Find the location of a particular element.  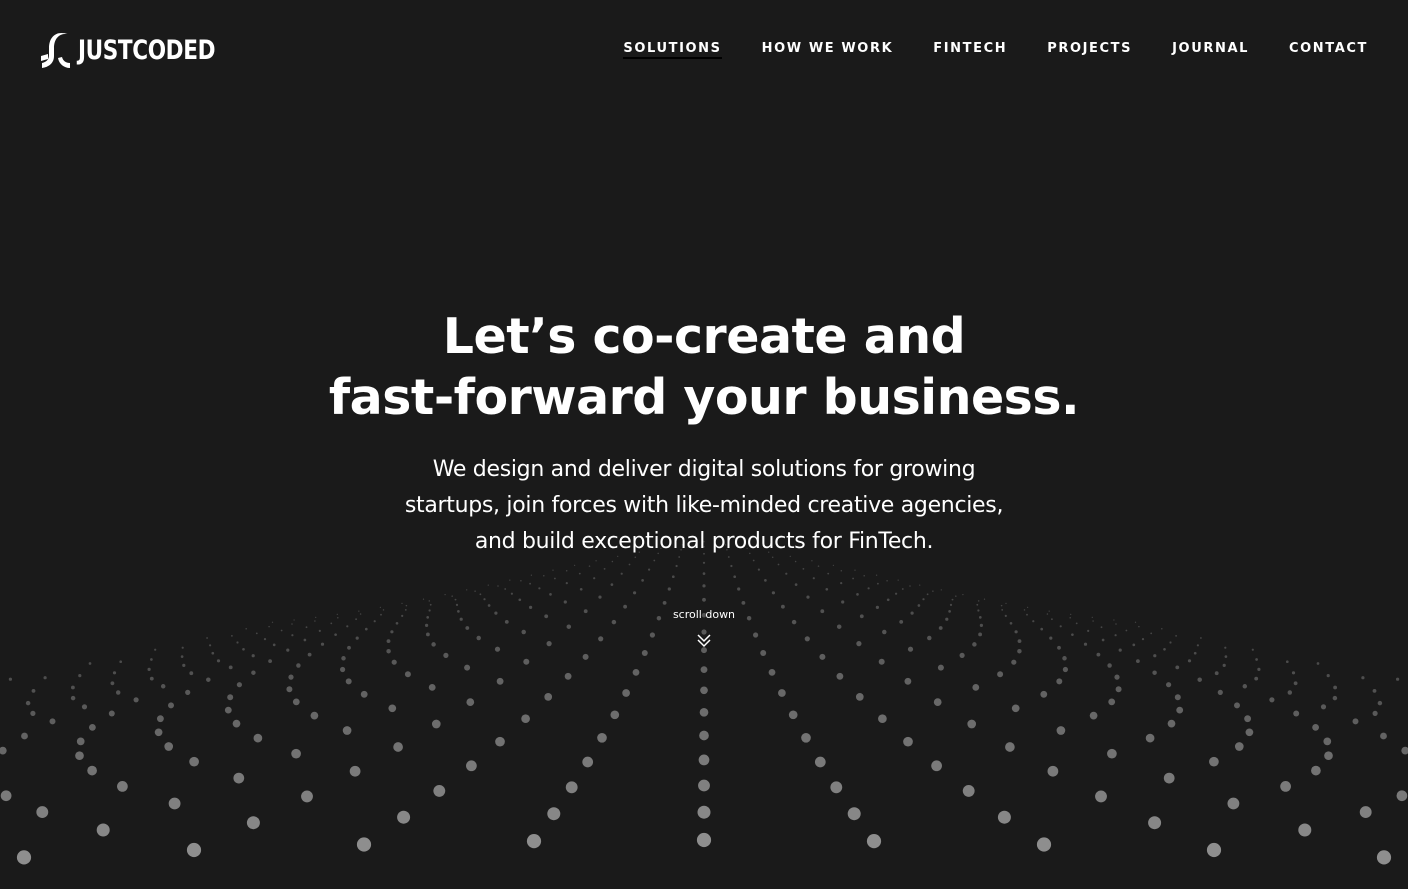

nav-item-how-we-work: HOW WE WORK is located at coordinates (828, 49).